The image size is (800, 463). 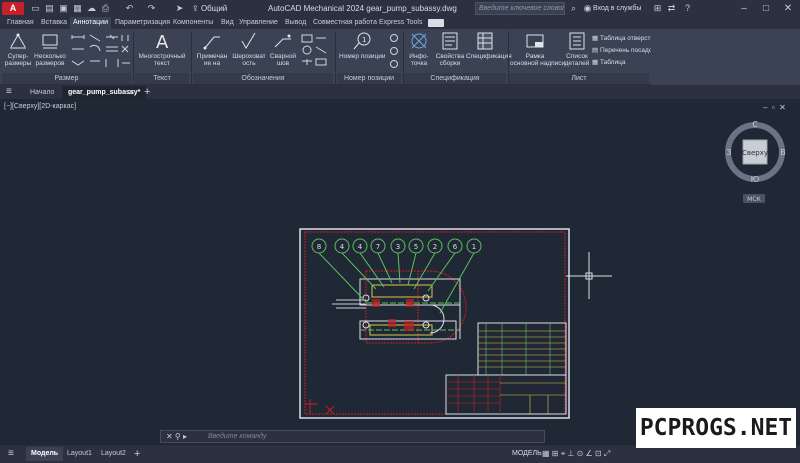 I want to click on panel-sheet-title: Лист, so click(x=579, y=78).